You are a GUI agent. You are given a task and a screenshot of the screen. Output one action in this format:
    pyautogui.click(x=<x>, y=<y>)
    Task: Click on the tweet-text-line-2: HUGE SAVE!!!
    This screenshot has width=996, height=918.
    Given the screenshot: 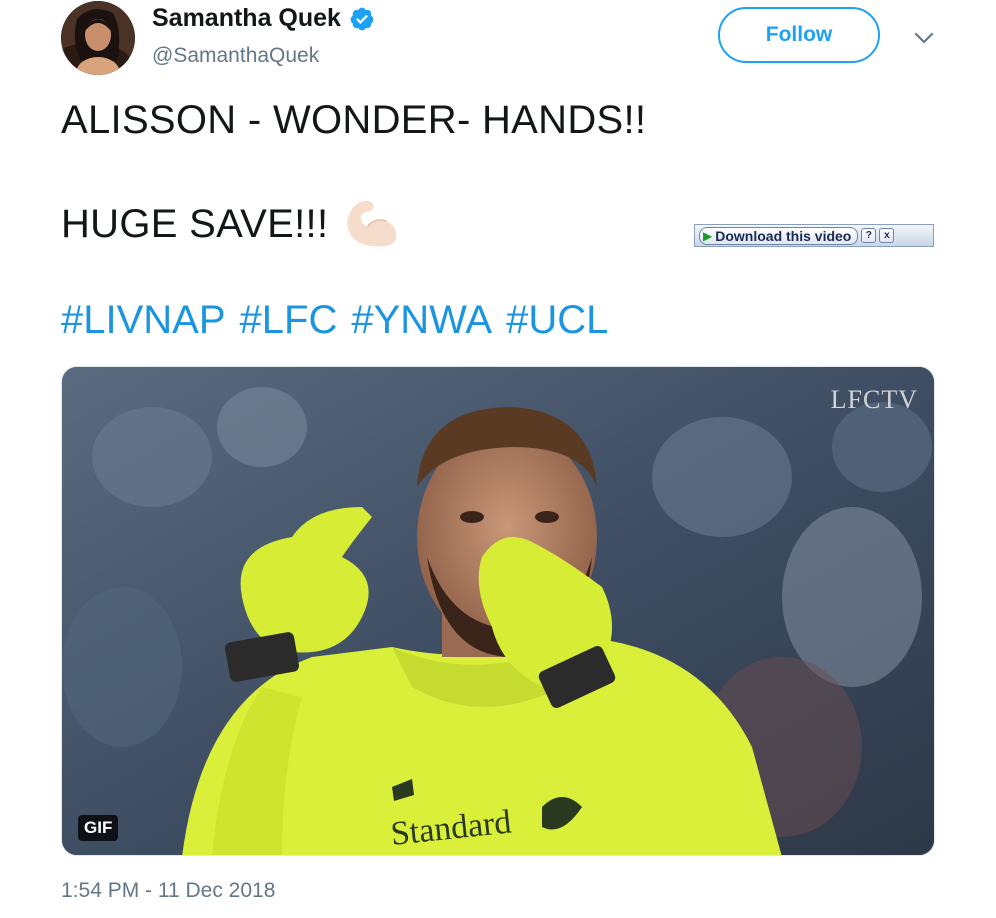 What is the action you would take?
    pyautogui.click(x=230, y=224)
    